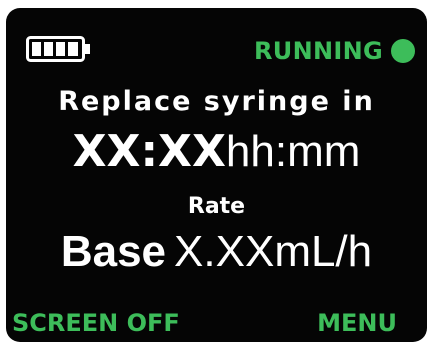 The width and height of the screenshot is (433, 347). I want to click on rate-value: X.XX, so click(224, 251).